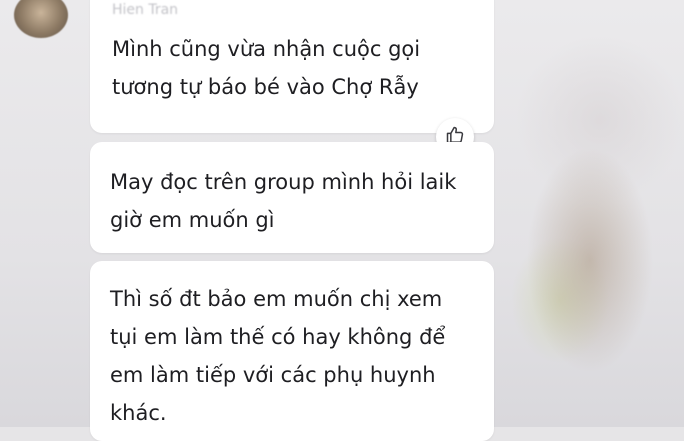 The width and height of the screenshot is (684, 441). What do you see at coordinates (265, 87) in the screenshot?
I see `message-text-line: tương tự báo bé vào Chợ Rẫy` at bounding box center [265, 87].